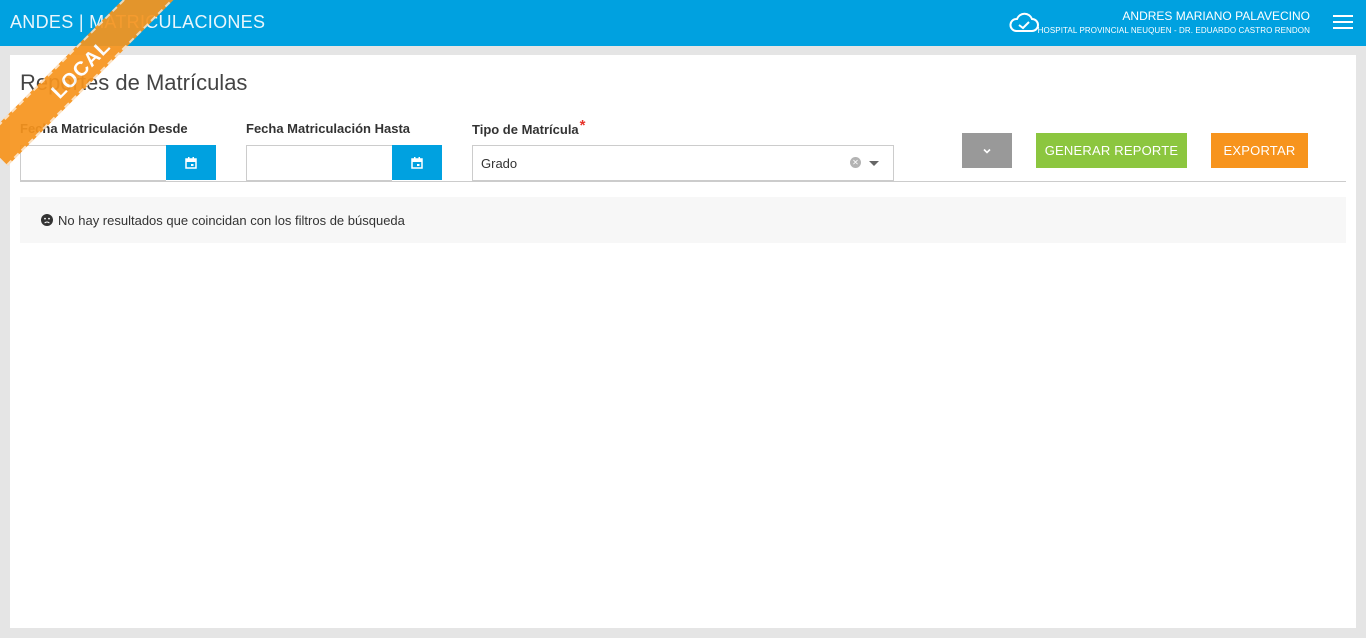 Image resolution: width=1366 pixels, height=638 pixels. Describe the element at coordinates (47, 220) in the screenshot. I see `sad-face-icon` at that location.